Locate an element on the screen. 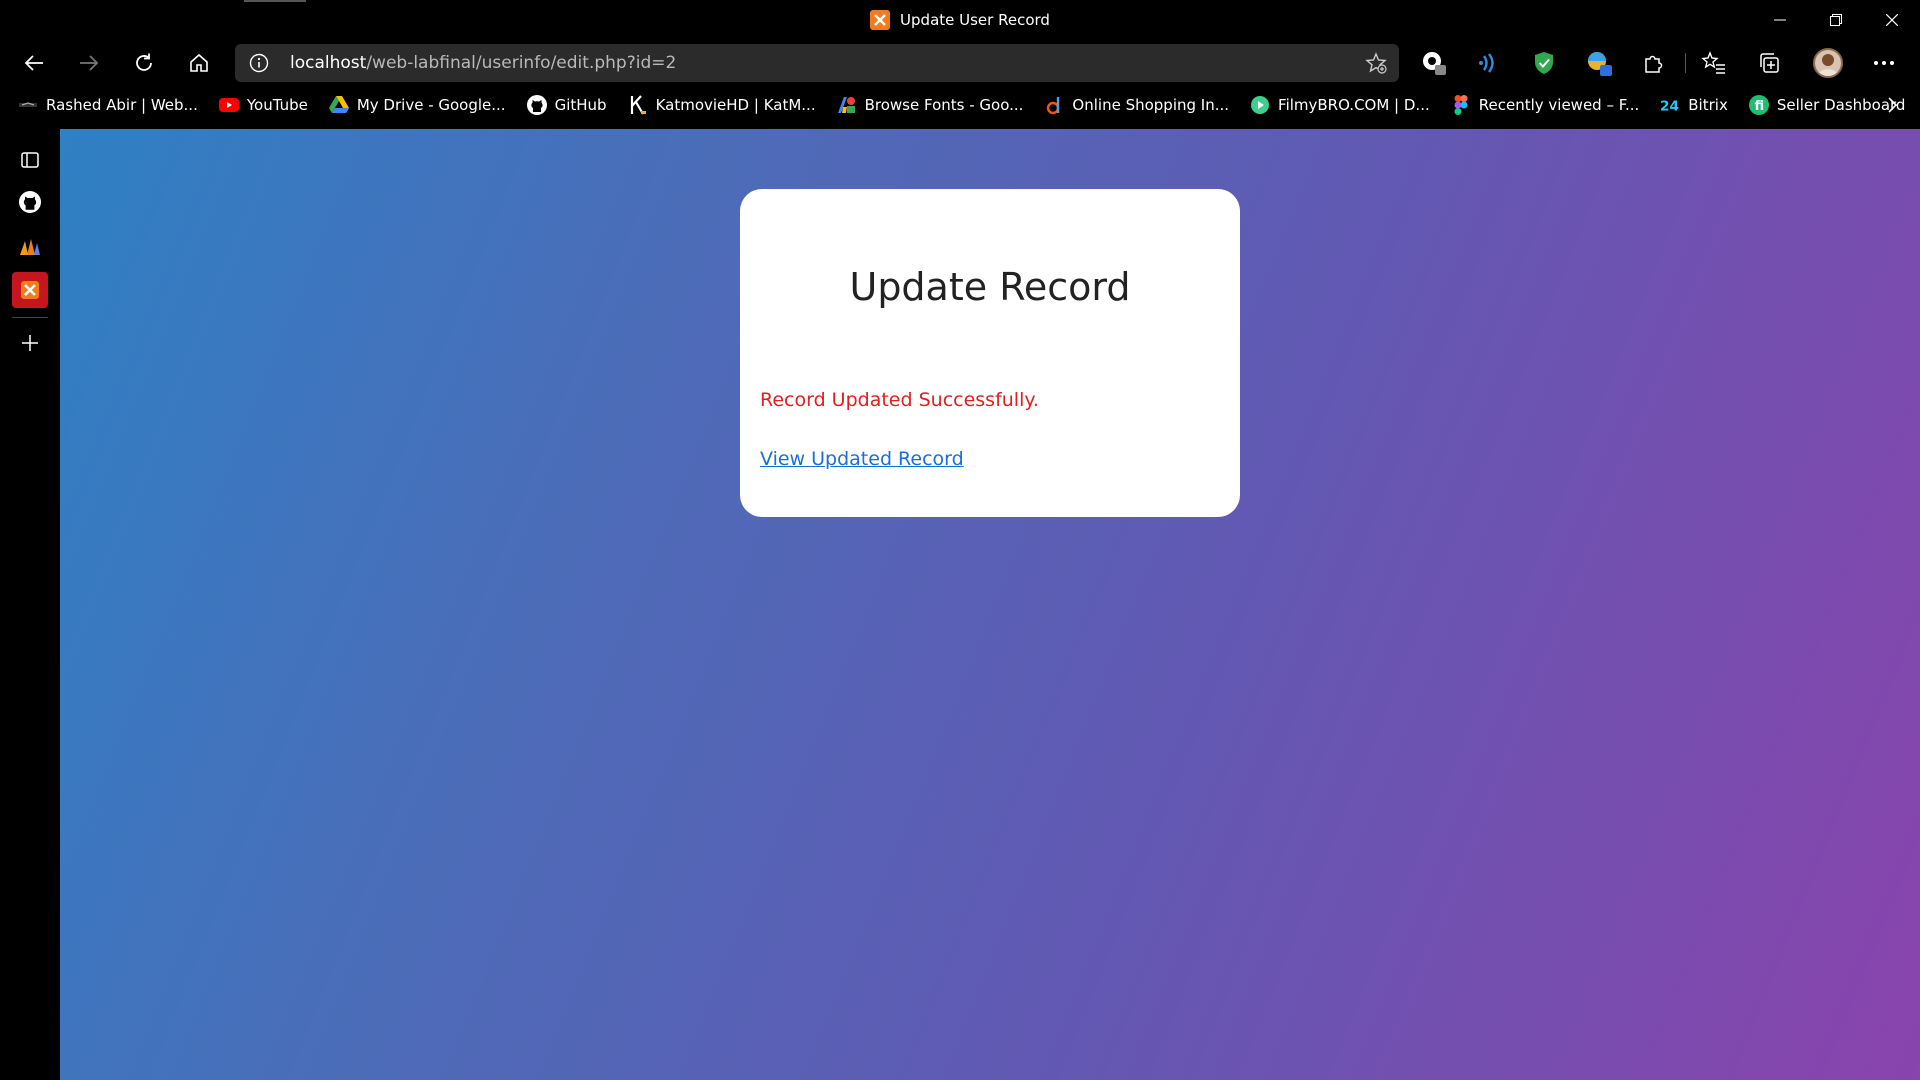  close-icon is located at coordinates (1892, 20).